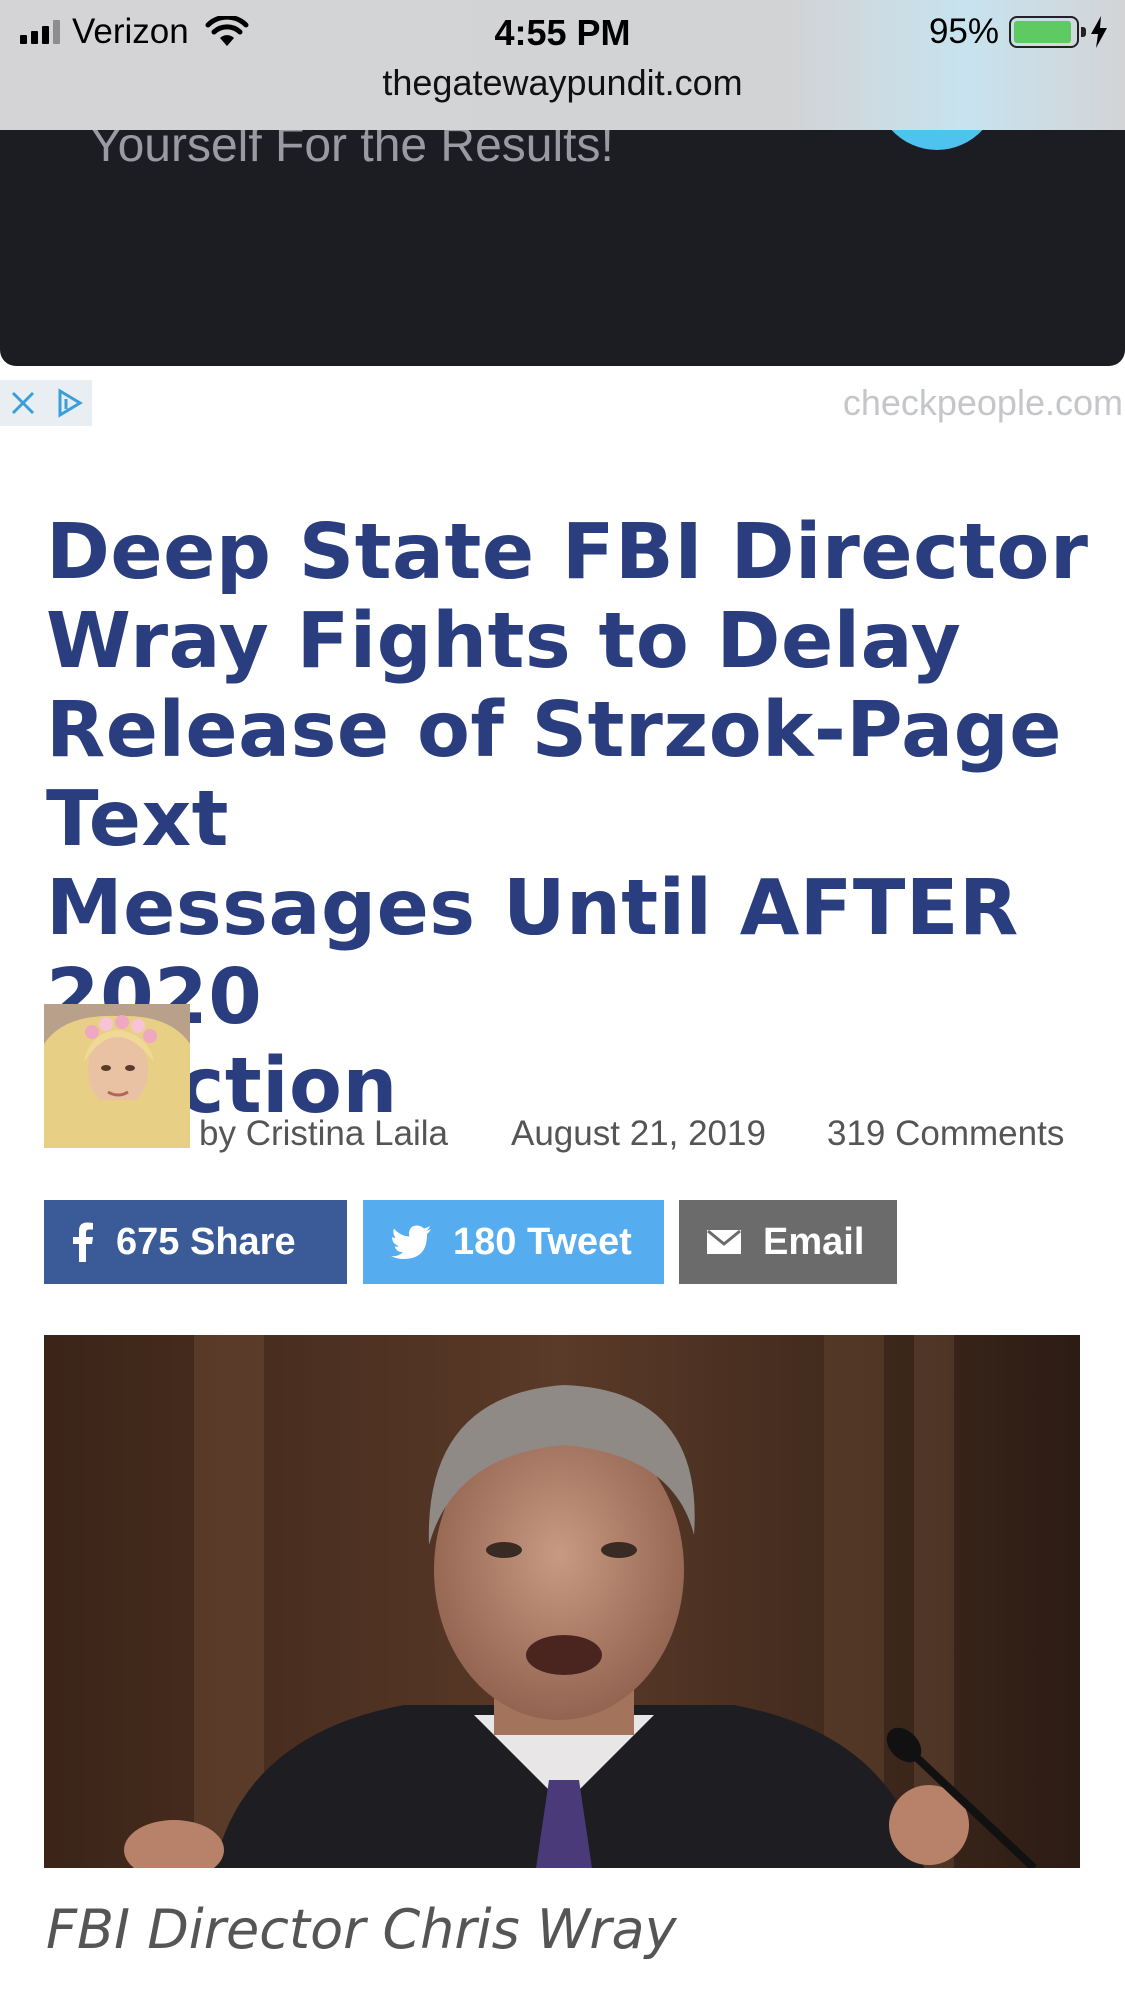  What do you see at coordinates (485, 1241) in the screenshot?
I see `twitter-tweet-count: 180` at bounding box center [485, 1241].